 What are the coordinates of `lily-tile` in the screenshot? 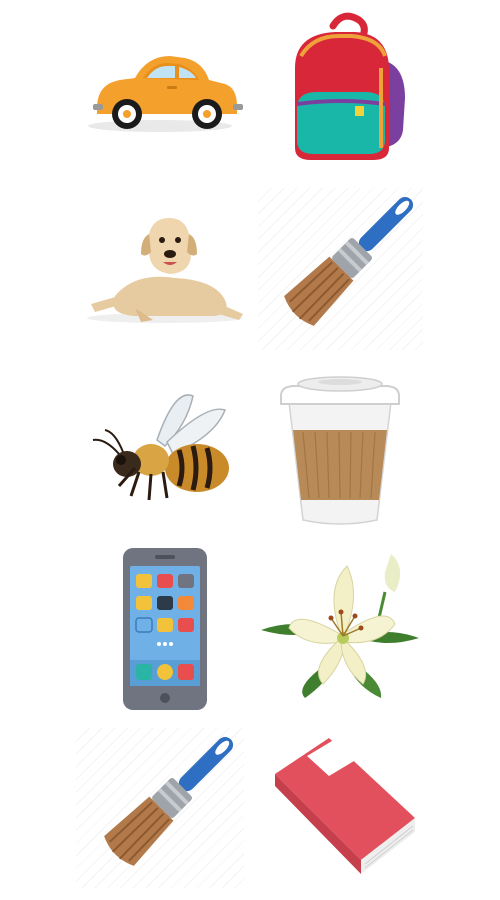 It's located at (340, 630).